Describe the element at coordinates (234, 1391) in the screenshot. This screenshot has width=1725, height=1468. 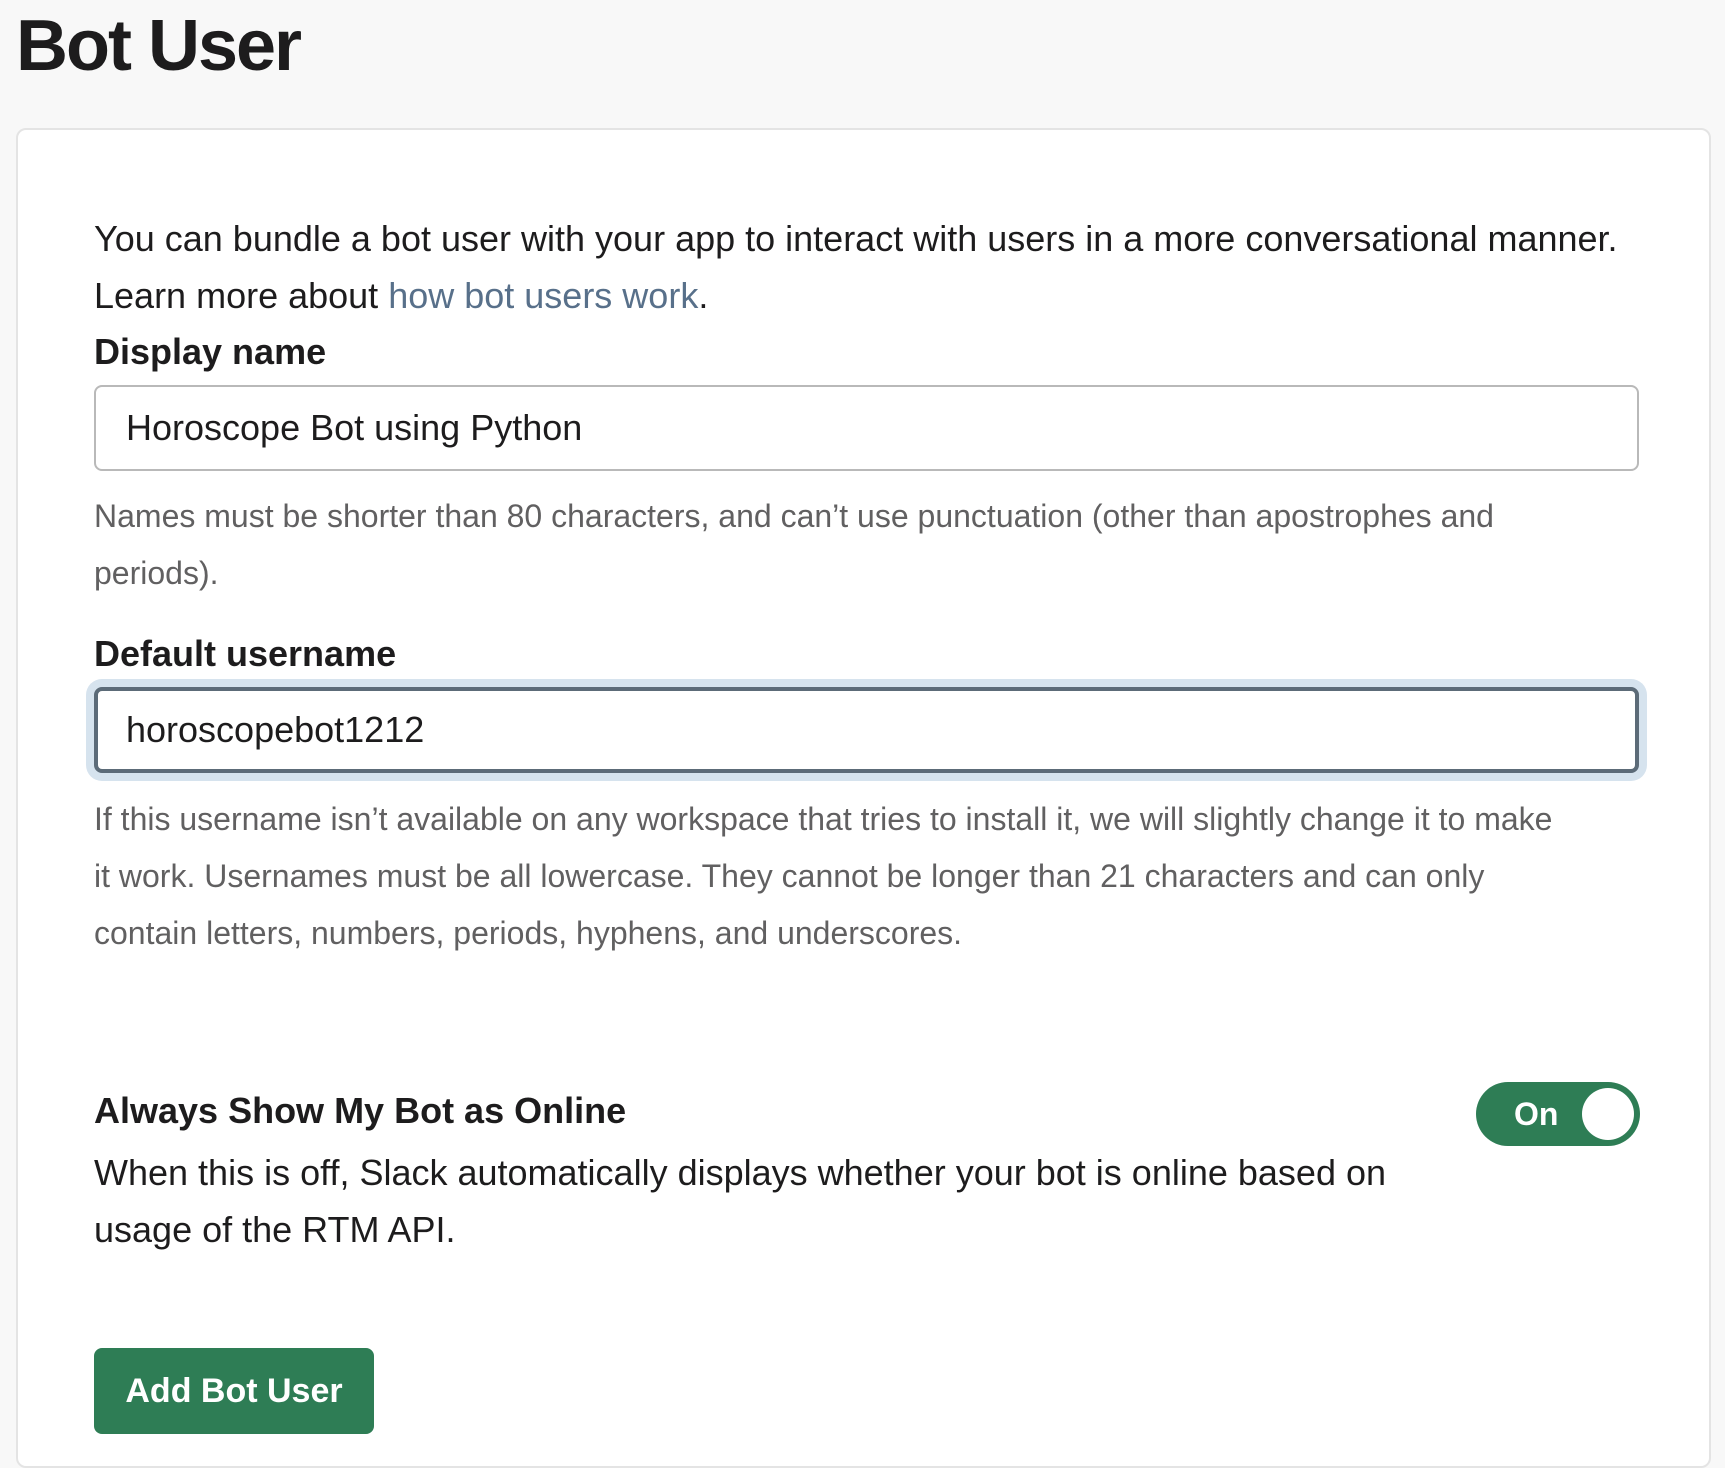
I see `add-bot-user-button: Add Bot User` at that location.